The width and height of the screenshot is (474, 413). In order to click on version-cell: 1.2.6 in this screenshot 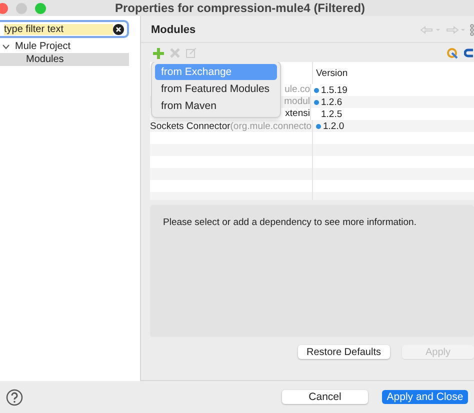, I will do `click(331, 102)`.